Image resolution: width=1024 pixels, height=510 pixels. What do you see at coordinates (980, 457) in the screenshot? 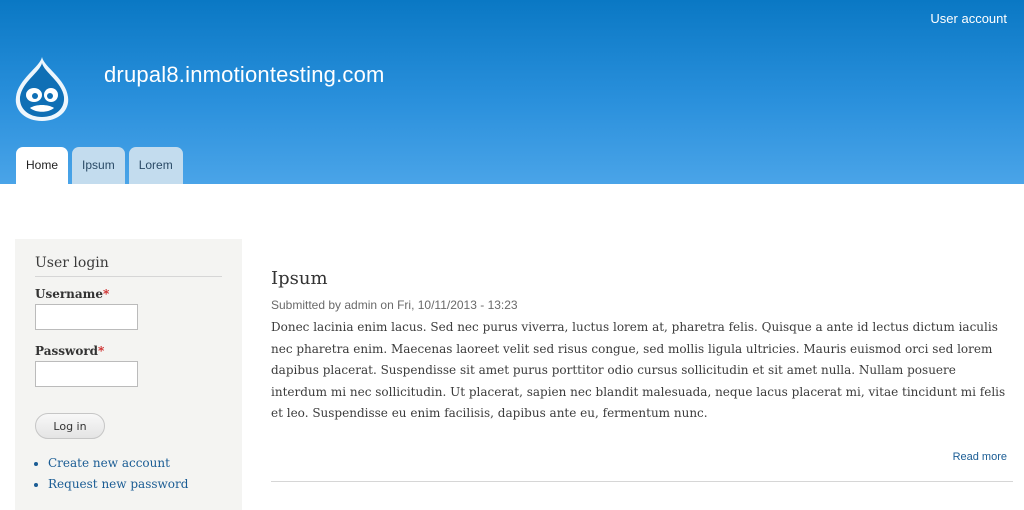
I see `read-more-link: Read more` at bounding box center [980, 457].